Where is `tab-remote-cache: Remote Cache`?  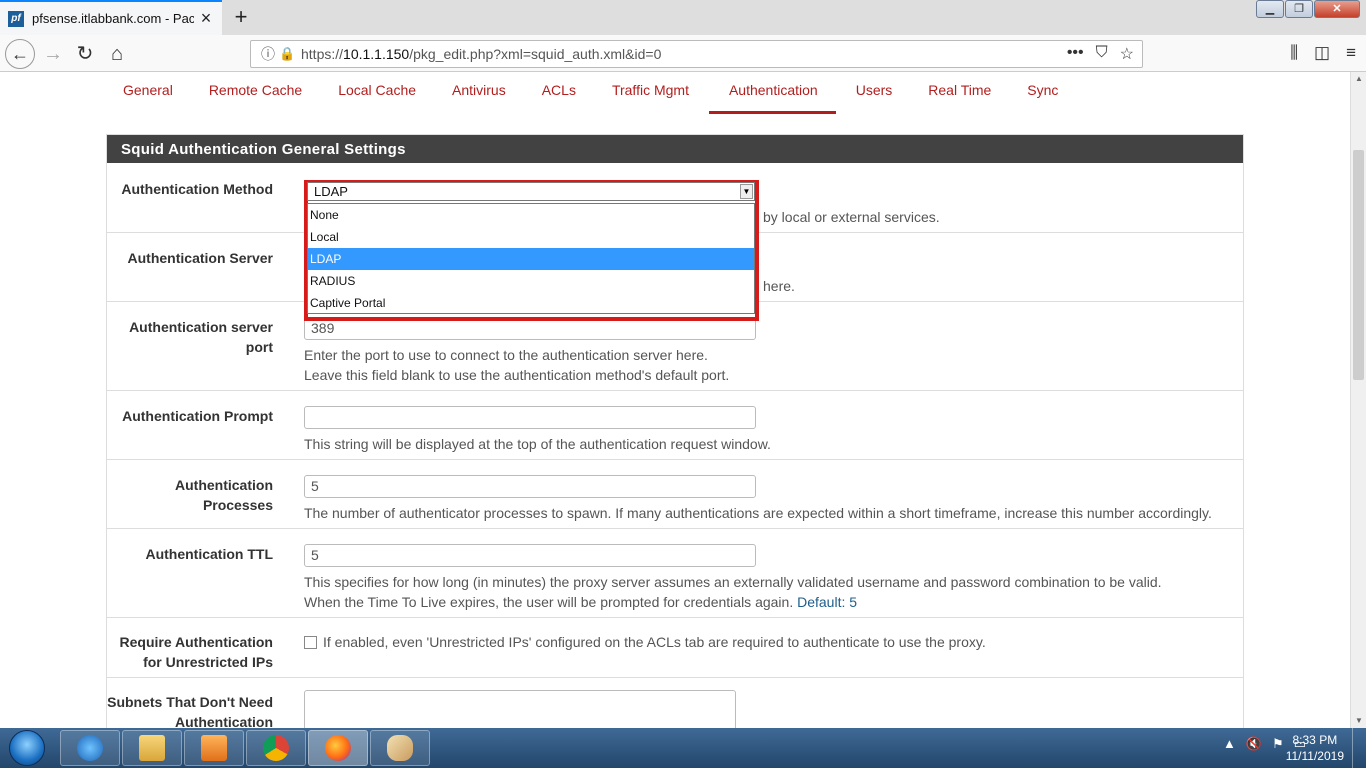 tab-remote-cache: Remote Cache is located at coordinates (255, 93).